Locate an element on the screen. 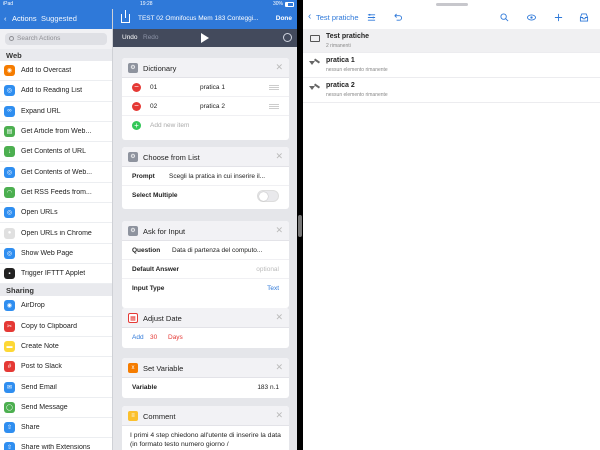 Image resolution: width=600 pixels, height=450 pixels. project-row: Test pratiche 2 rimanenti is located at coordinates (451, 41).